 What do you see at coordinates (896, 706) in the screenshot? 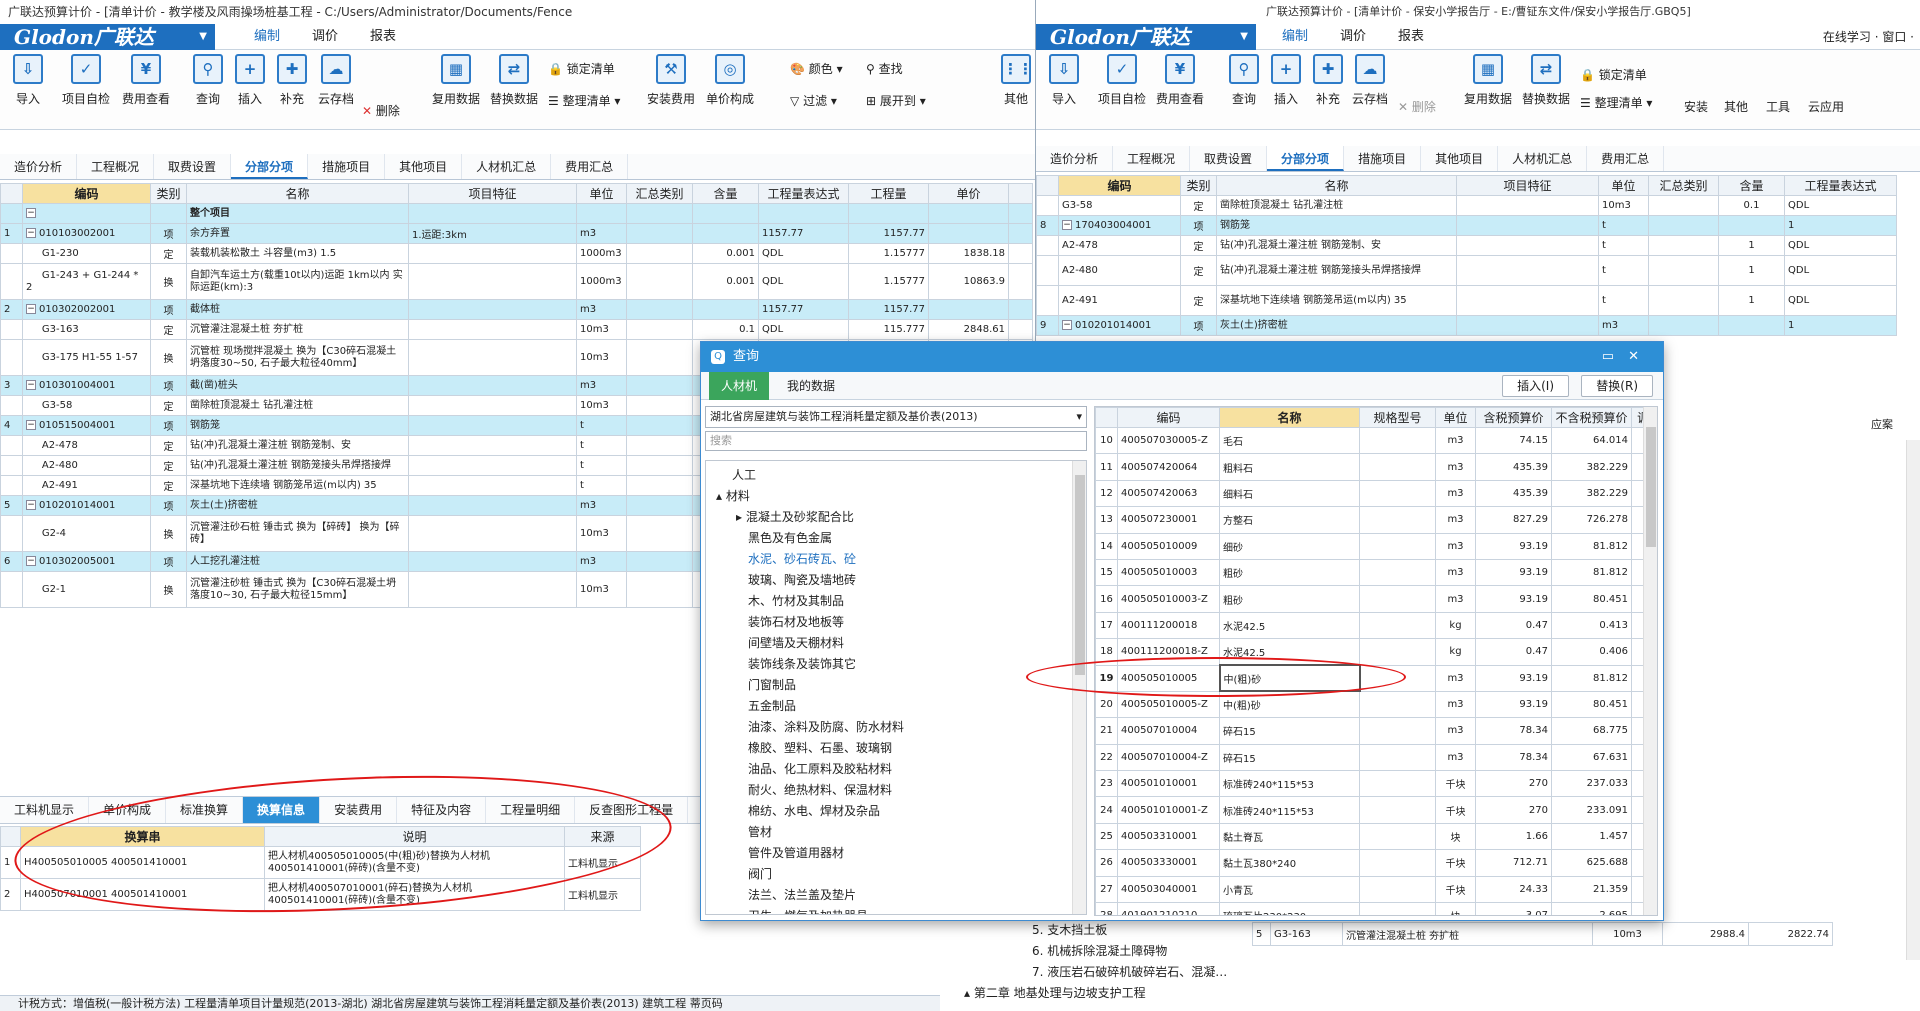
I see `tree-item: 五金制品` at bounding box center [896, 706].